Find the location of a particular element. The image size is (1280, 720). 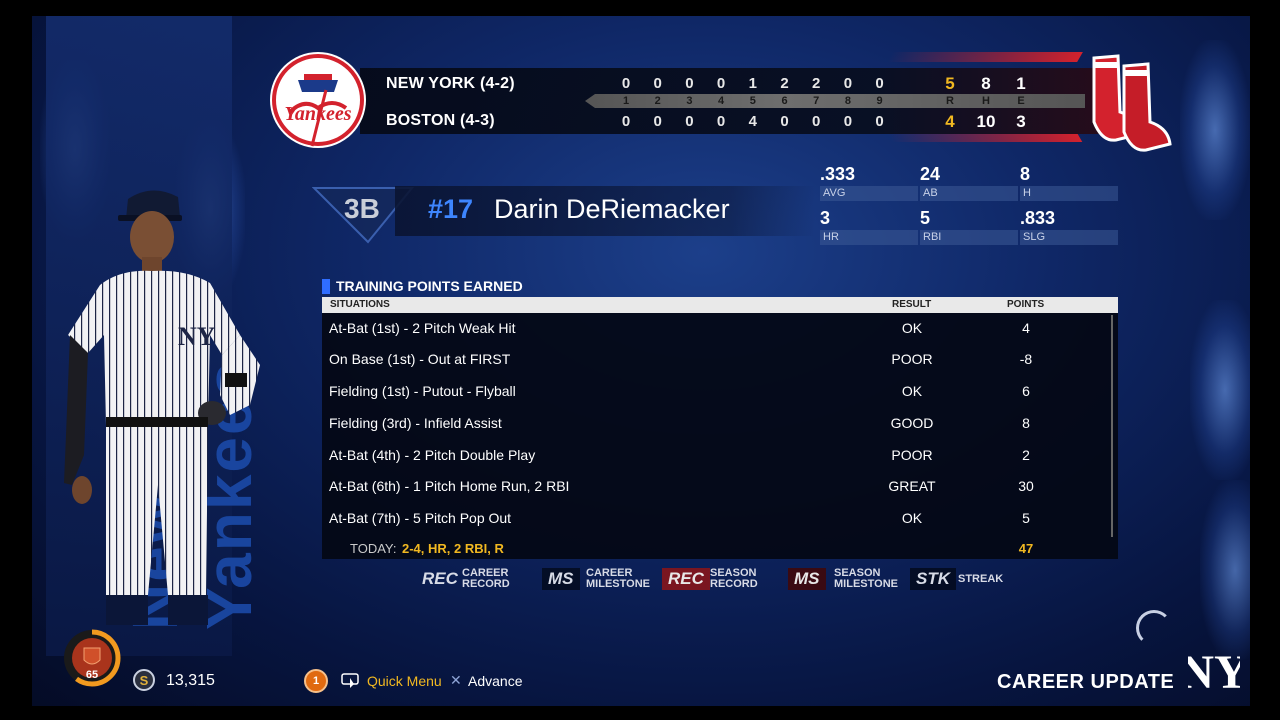

letterbox-top is located at coordinates (640, 8).